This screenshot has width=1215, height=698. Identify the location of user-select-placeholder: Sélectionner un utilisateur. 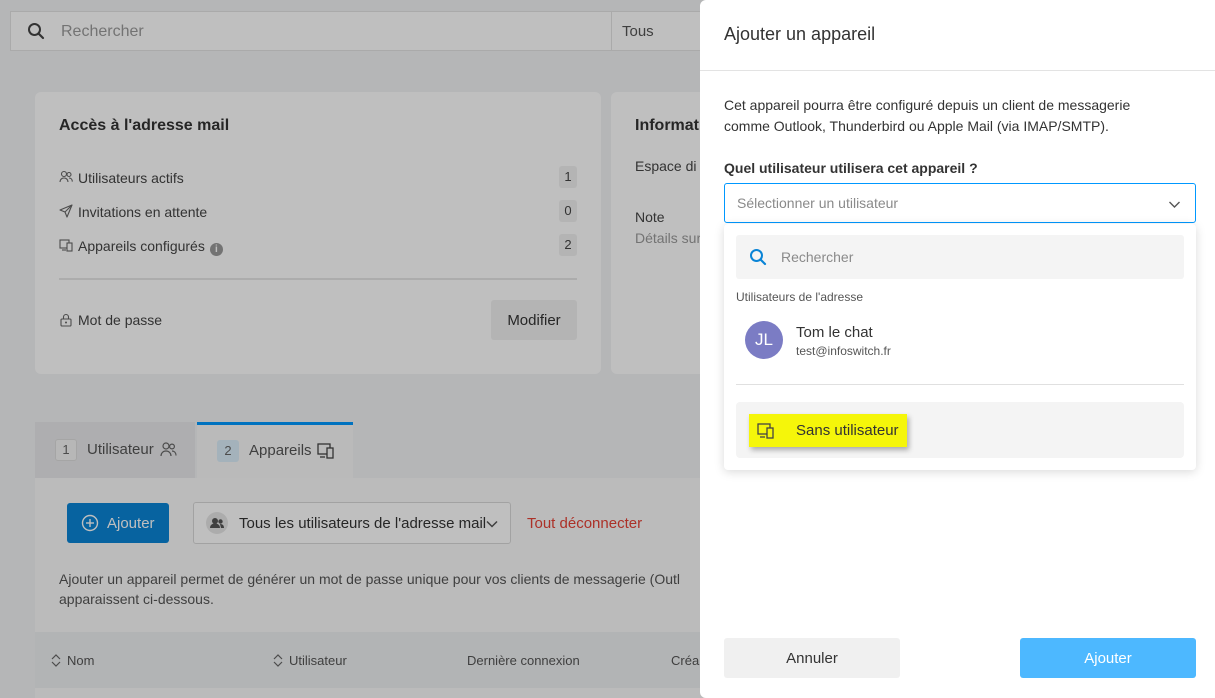
(818, 203).